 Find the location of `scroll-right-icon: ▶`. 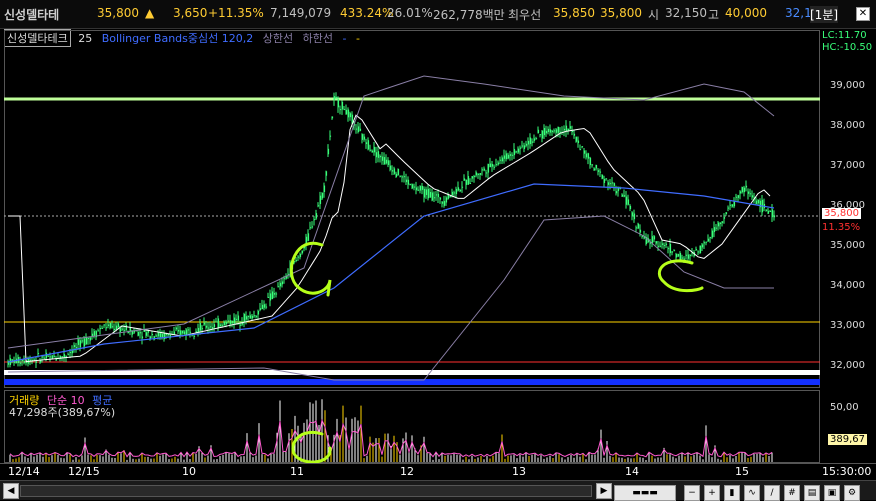

scroll-right-icon: ▶ is located at coordinates (604, 491).